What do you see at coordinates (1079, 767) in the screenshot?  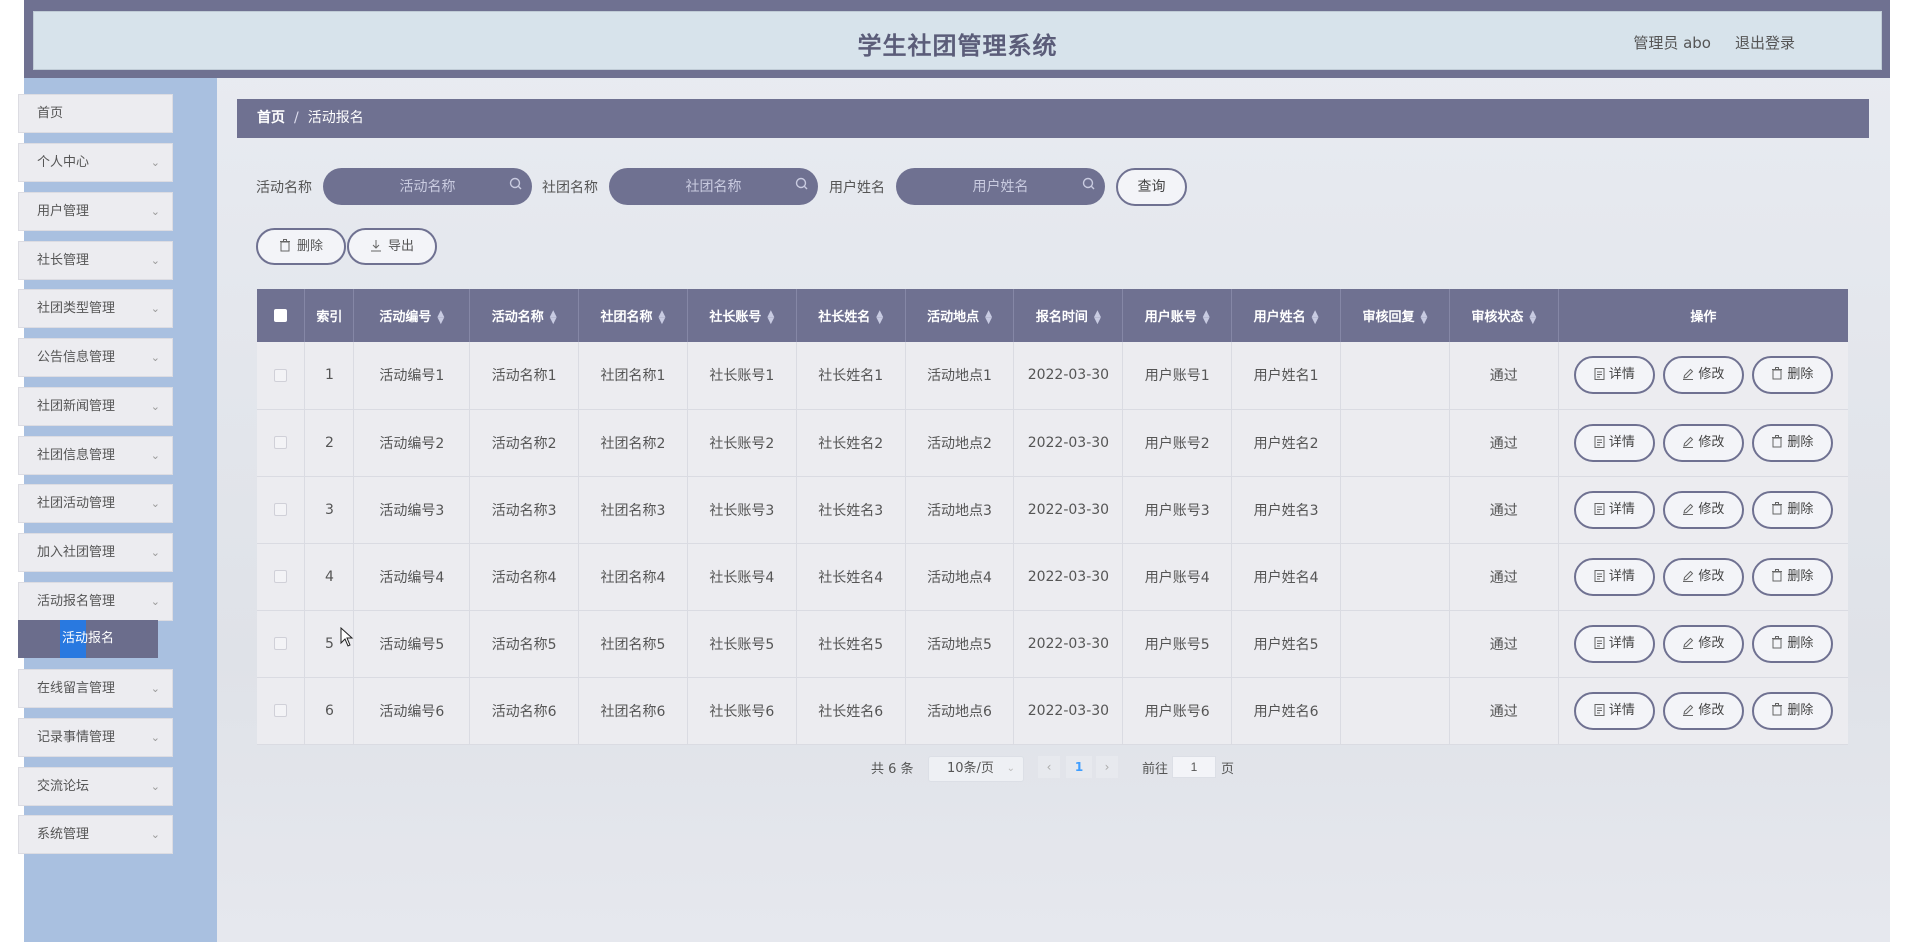 I see `page-number-1: 1` at bounding box center [1079, 767].